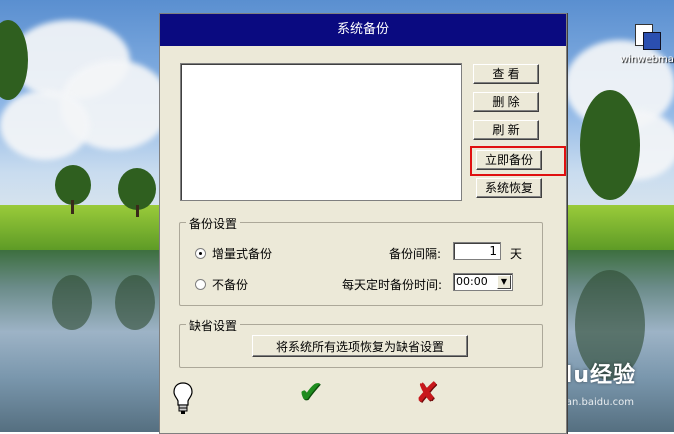 The height and width of the screenshot is (434, 674). I want to click on cross-icon: ✘, so click(426, 393).